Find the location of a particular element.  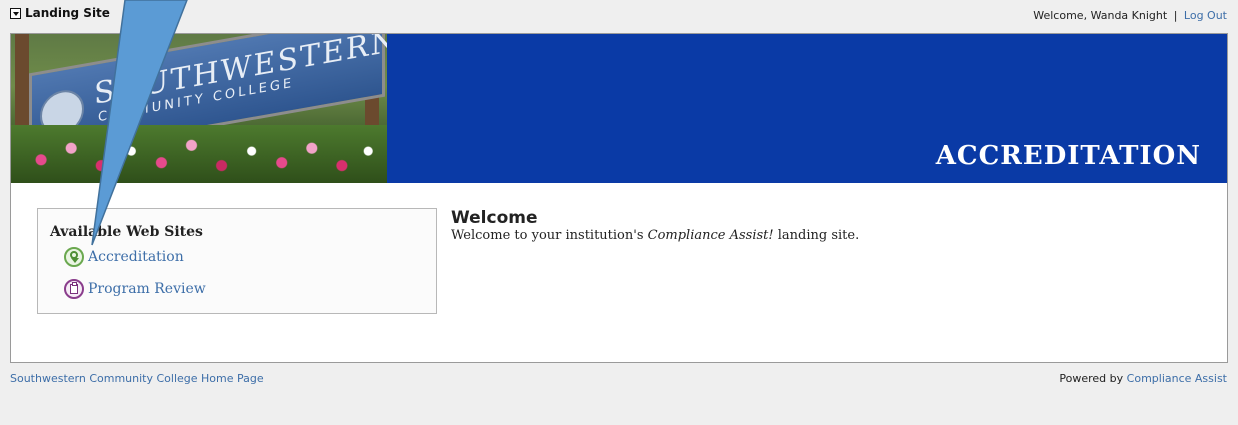

logout-link: Log Out is located at coordinates (1205, 15).